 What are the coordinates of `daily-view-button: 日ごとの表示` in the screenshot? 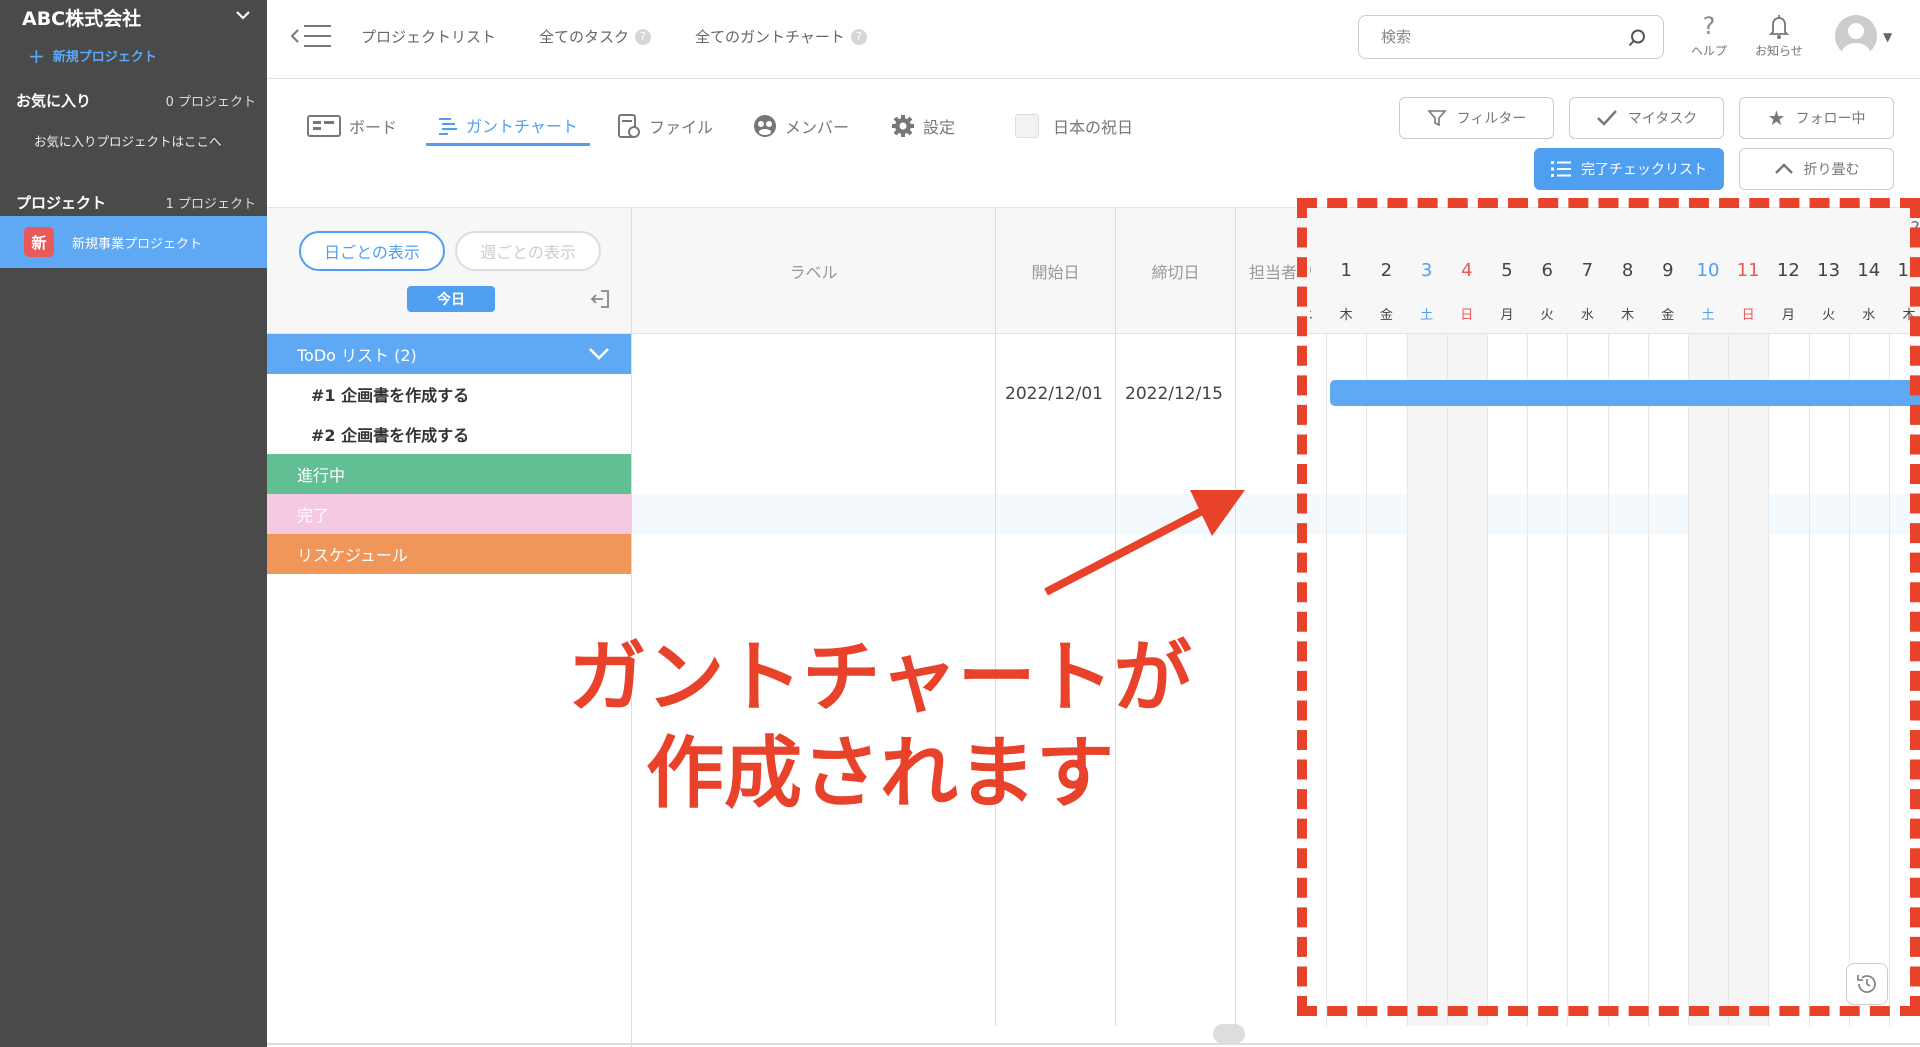 It's located at (372, 251).